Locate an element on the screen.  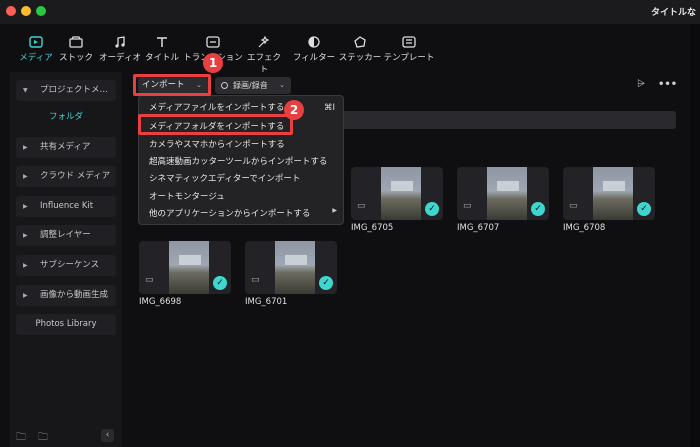
filter-icon is located at coordinates (314, 42).